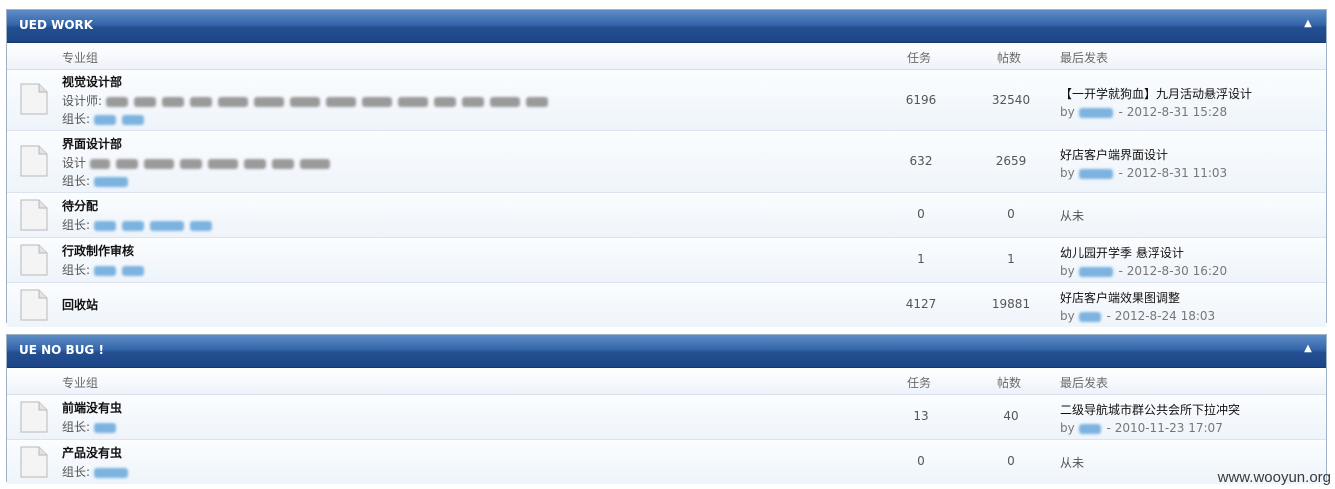 The image size is (1335, 489). What do you see at coordinates (1143, 252) in the screenshot?
I see `last-post-title-link: 幼儿园开学季 悬浮设计` at bounding box center [1143, 252].